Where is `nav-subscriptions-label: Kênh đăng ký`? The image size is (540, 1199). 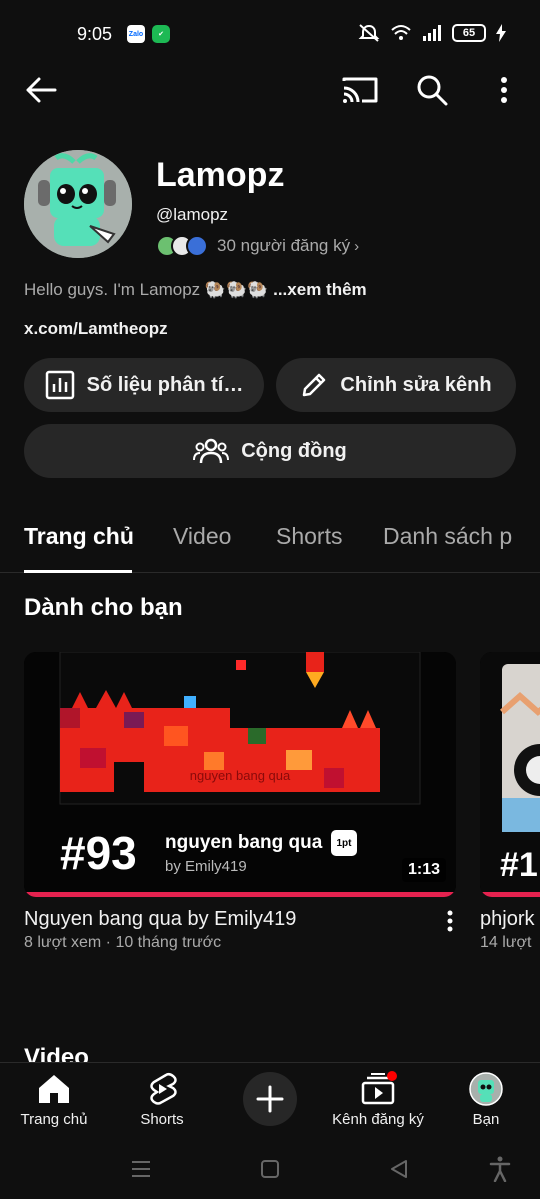 nav-subscriptions-label: Kênh đăng ký is located at coordinates (378, 1119).